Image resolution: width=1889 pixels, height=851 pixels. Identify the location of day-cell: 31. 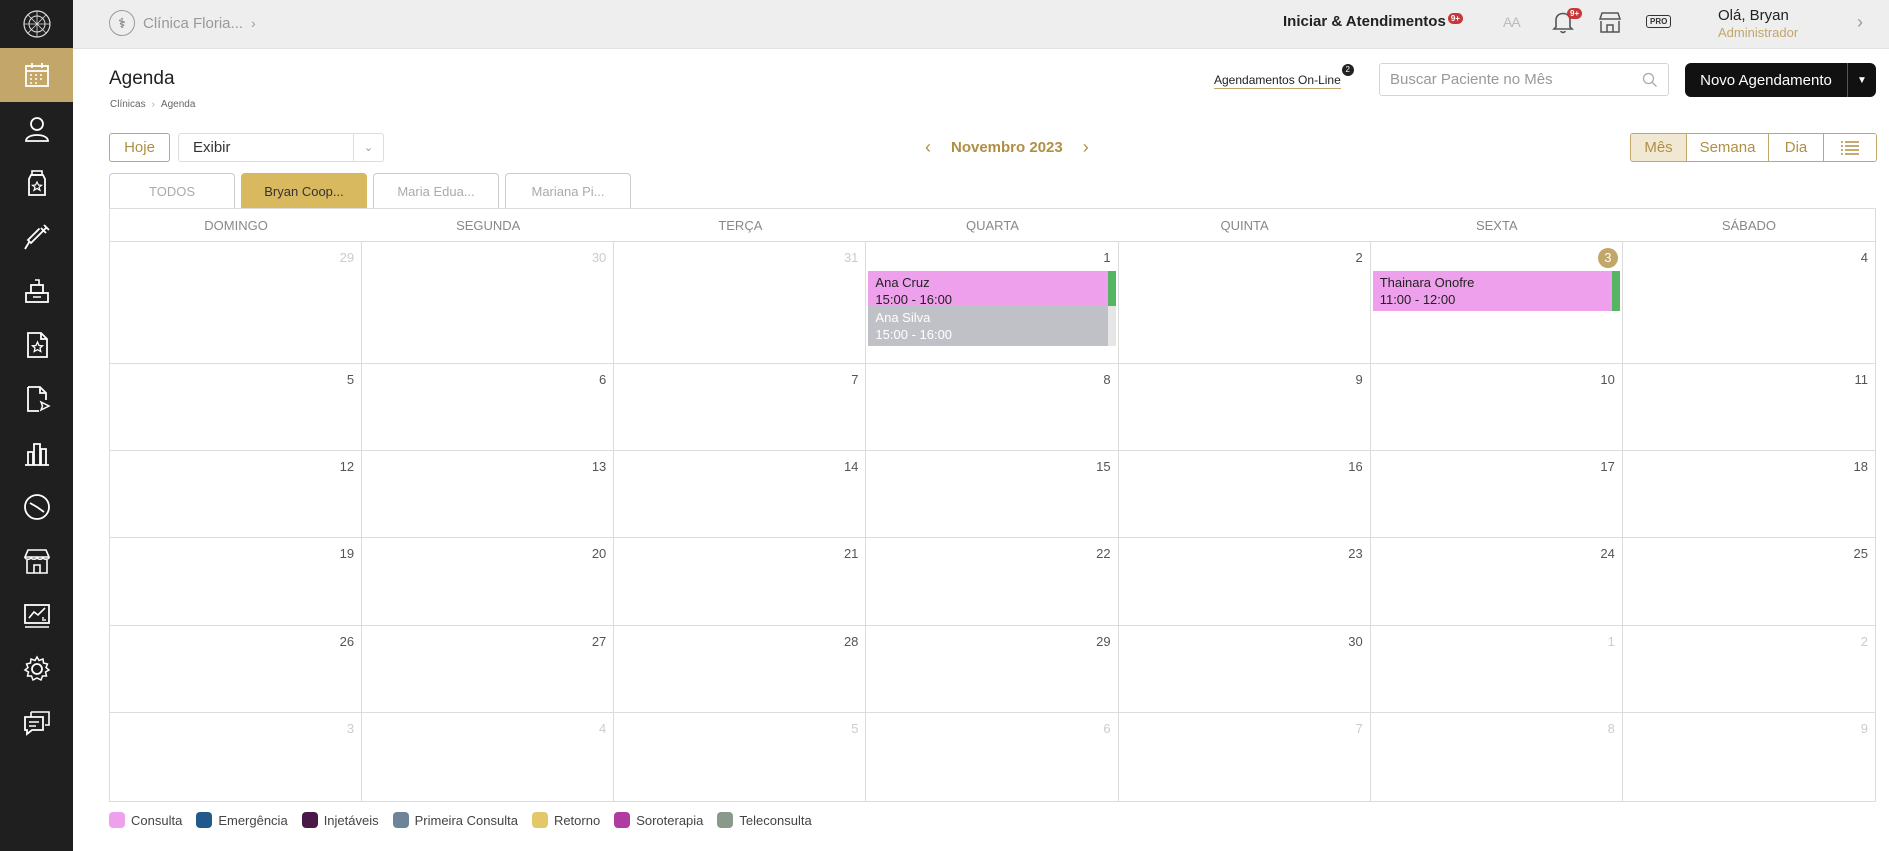
(740, 303).